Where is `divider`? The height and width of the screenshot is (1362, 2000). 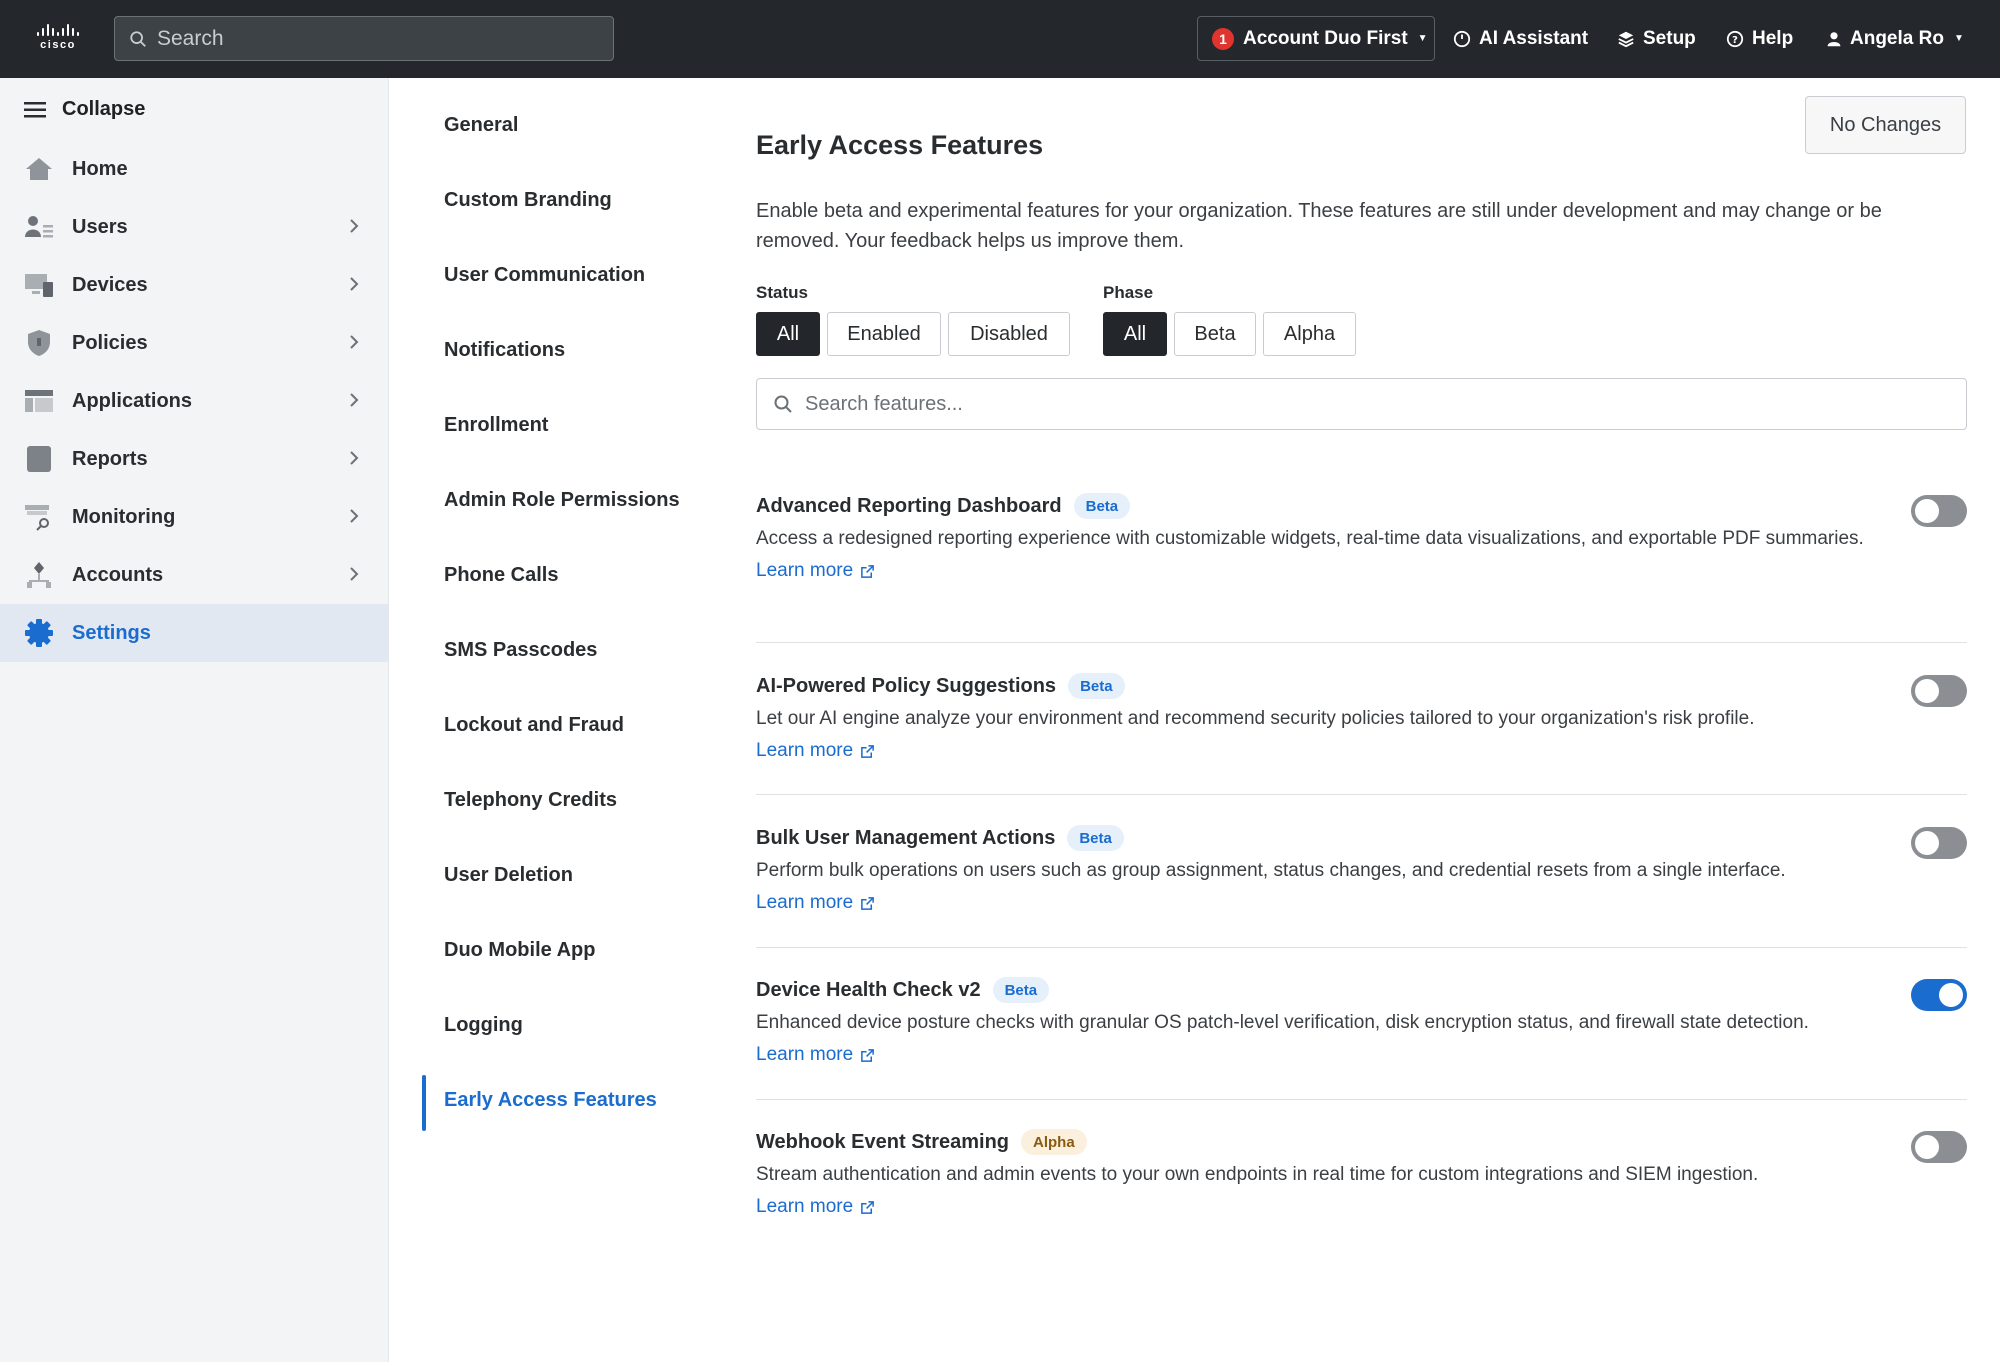
divider is located at coordinates (1361, 947).